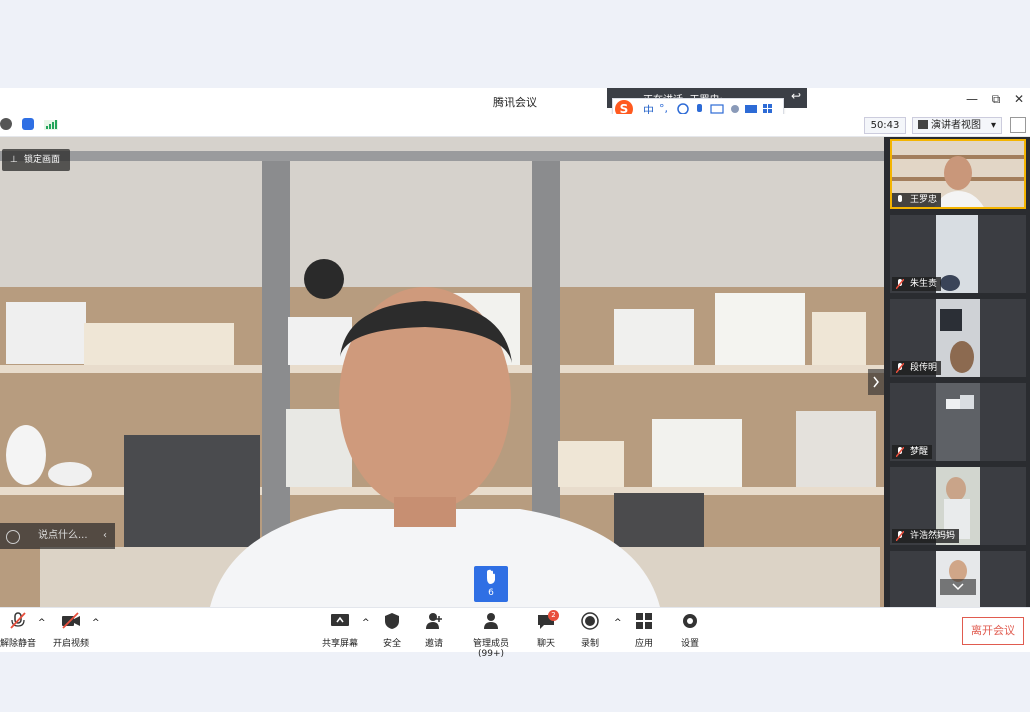  I want to click on members-icon, so click(491, 621).